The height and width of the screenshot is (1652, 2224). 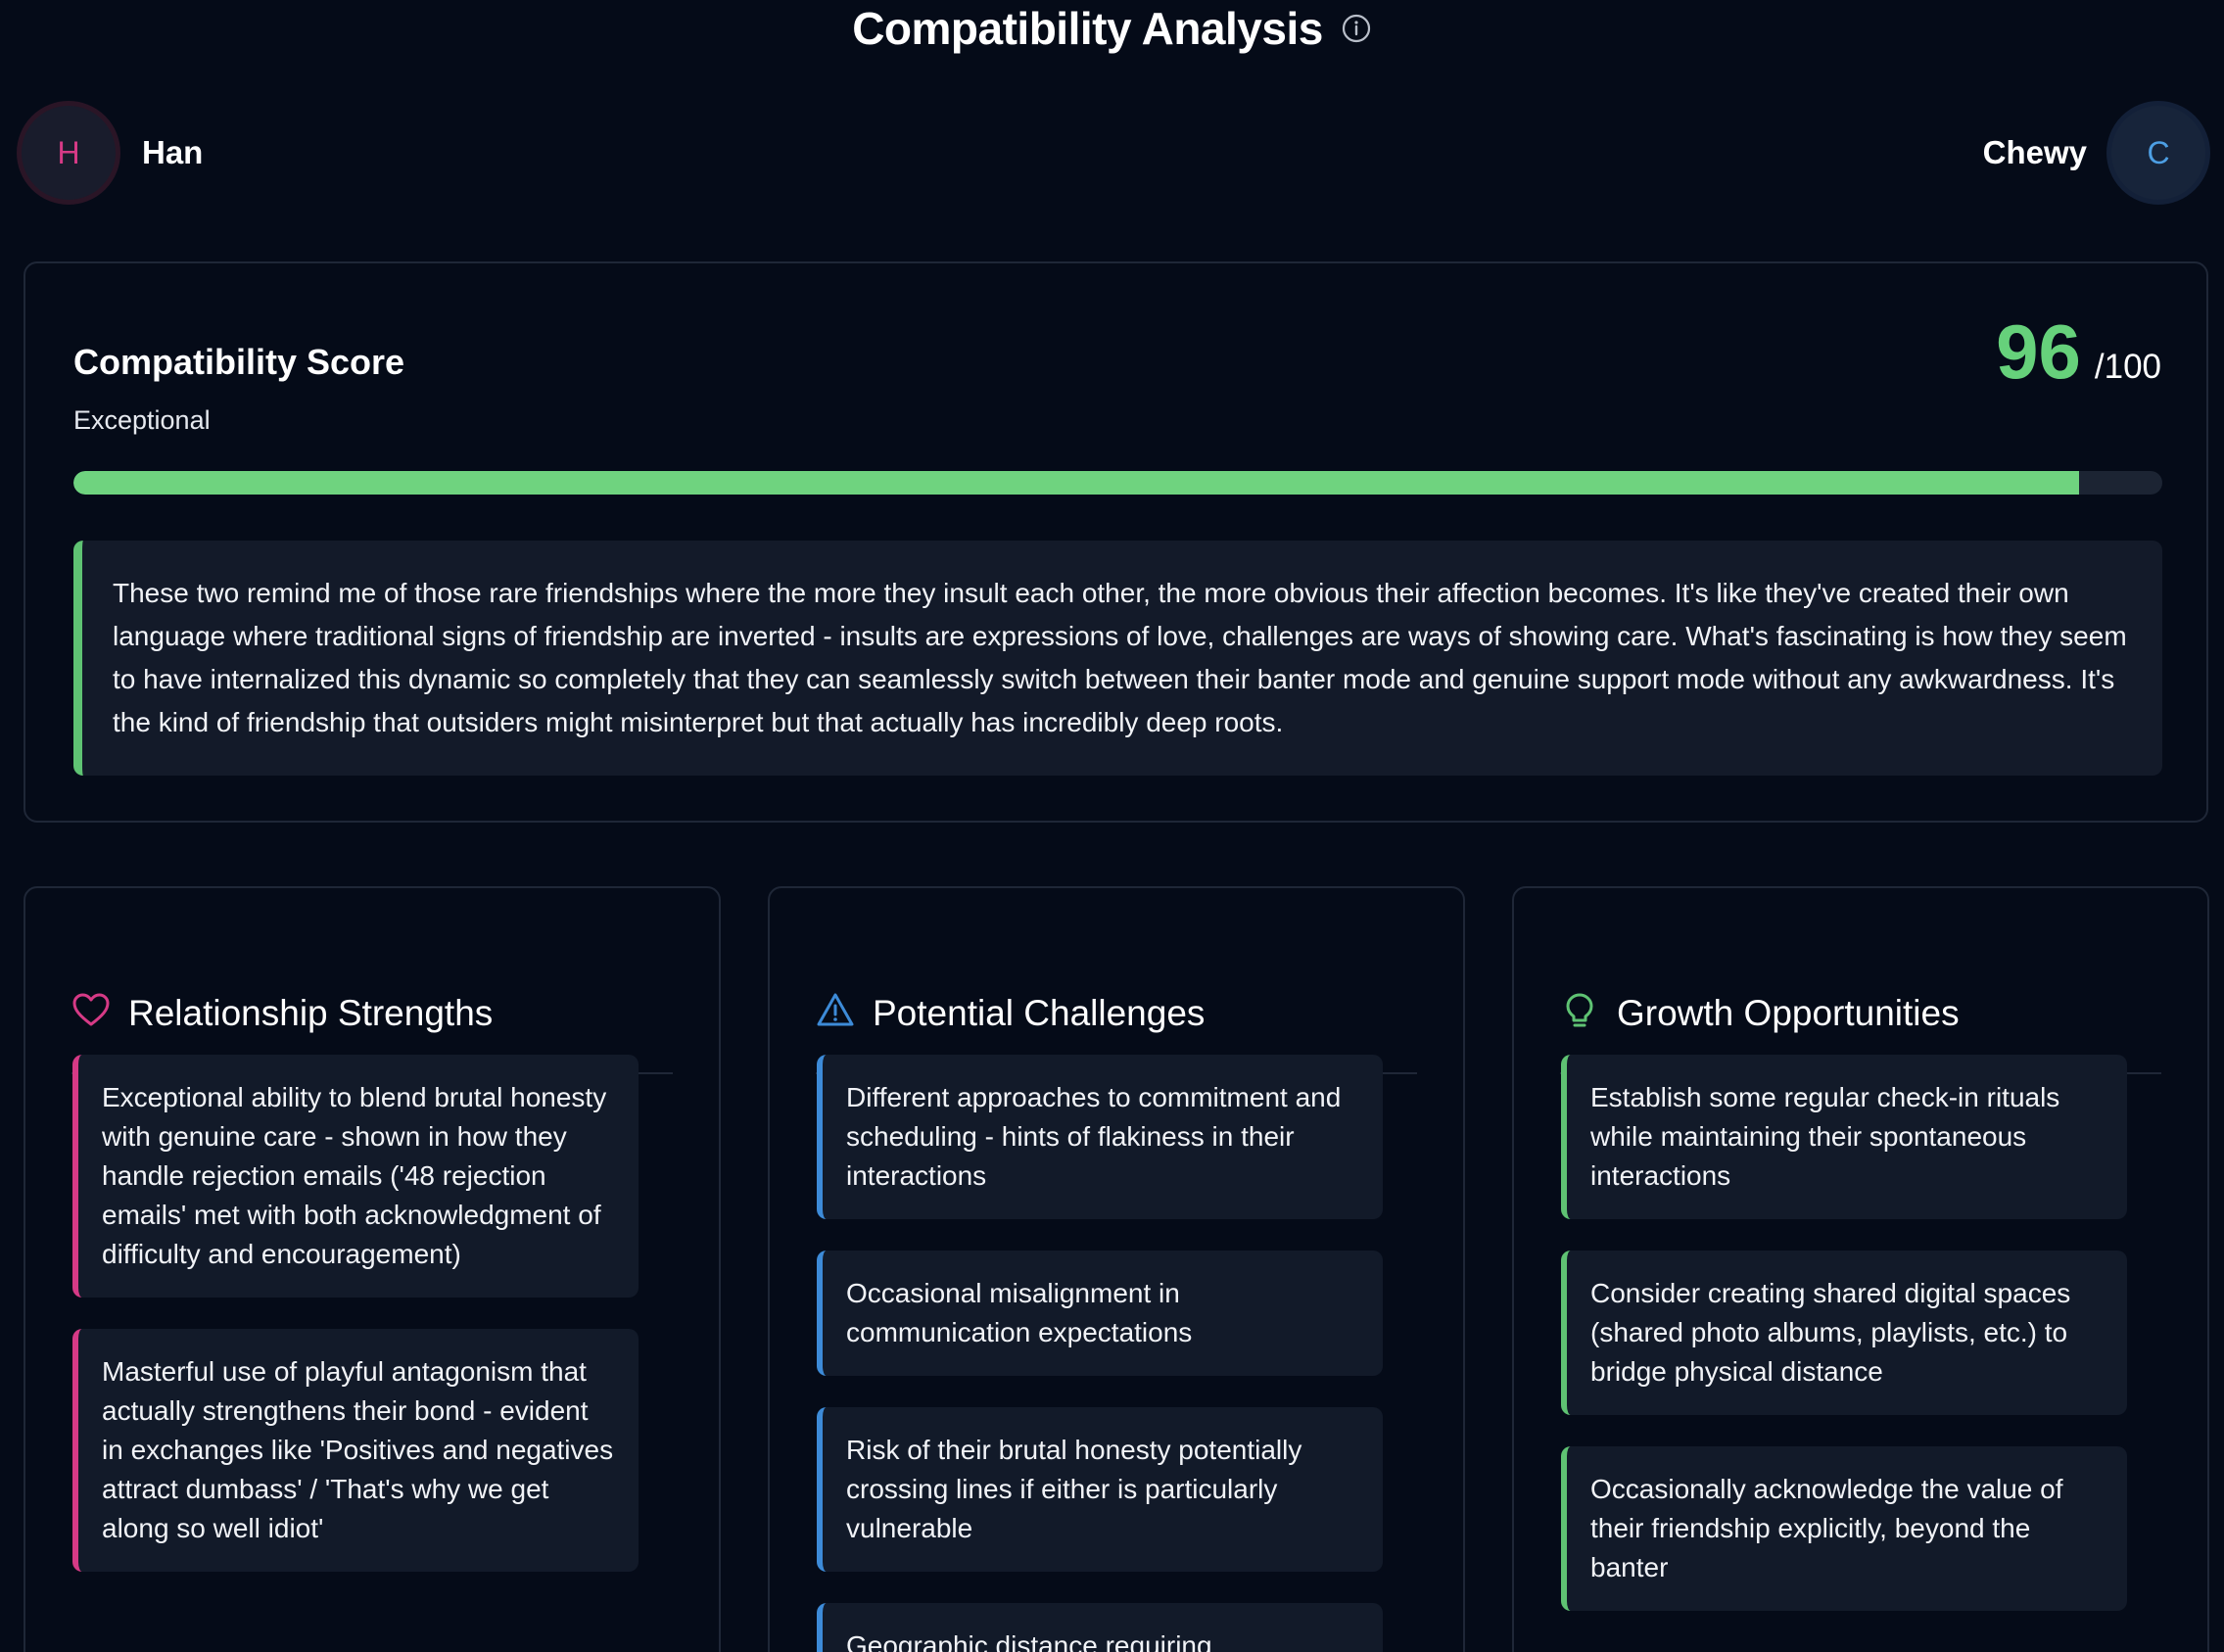 What do you see at coordinates (835, 1013) in the screenshot?
I see `warning-triangle-icon` at bounding box center [835, 1013].